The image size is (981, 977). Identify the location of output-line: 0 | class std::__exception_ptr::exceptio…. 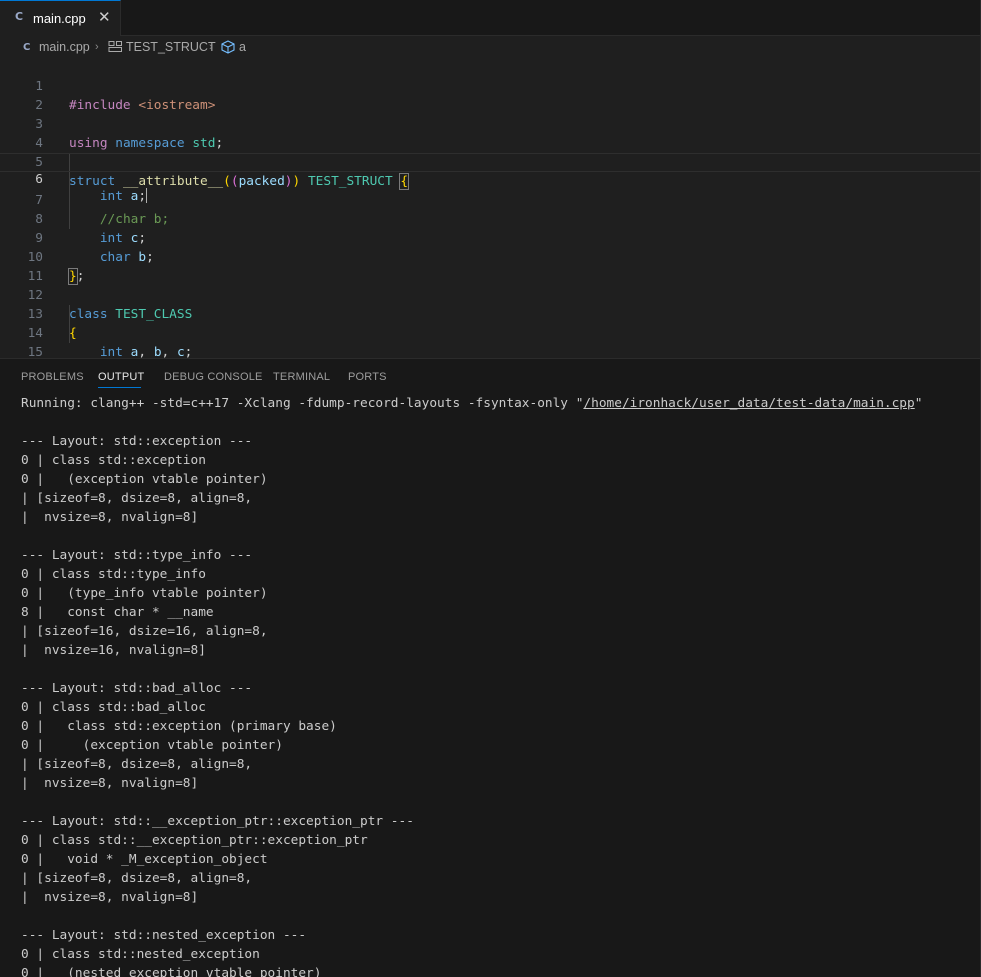
(194, 840).